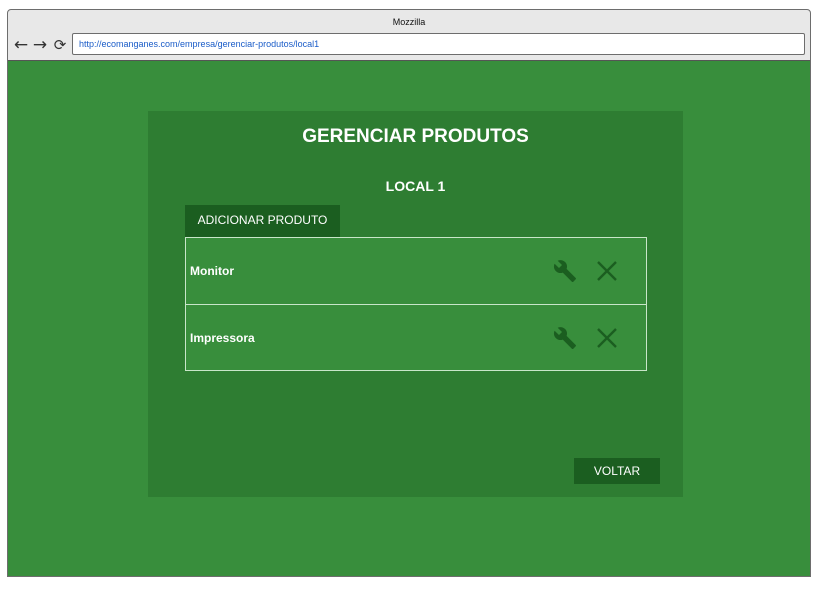  I want to click on location-title: LOCAL 1, so click(415, 186).